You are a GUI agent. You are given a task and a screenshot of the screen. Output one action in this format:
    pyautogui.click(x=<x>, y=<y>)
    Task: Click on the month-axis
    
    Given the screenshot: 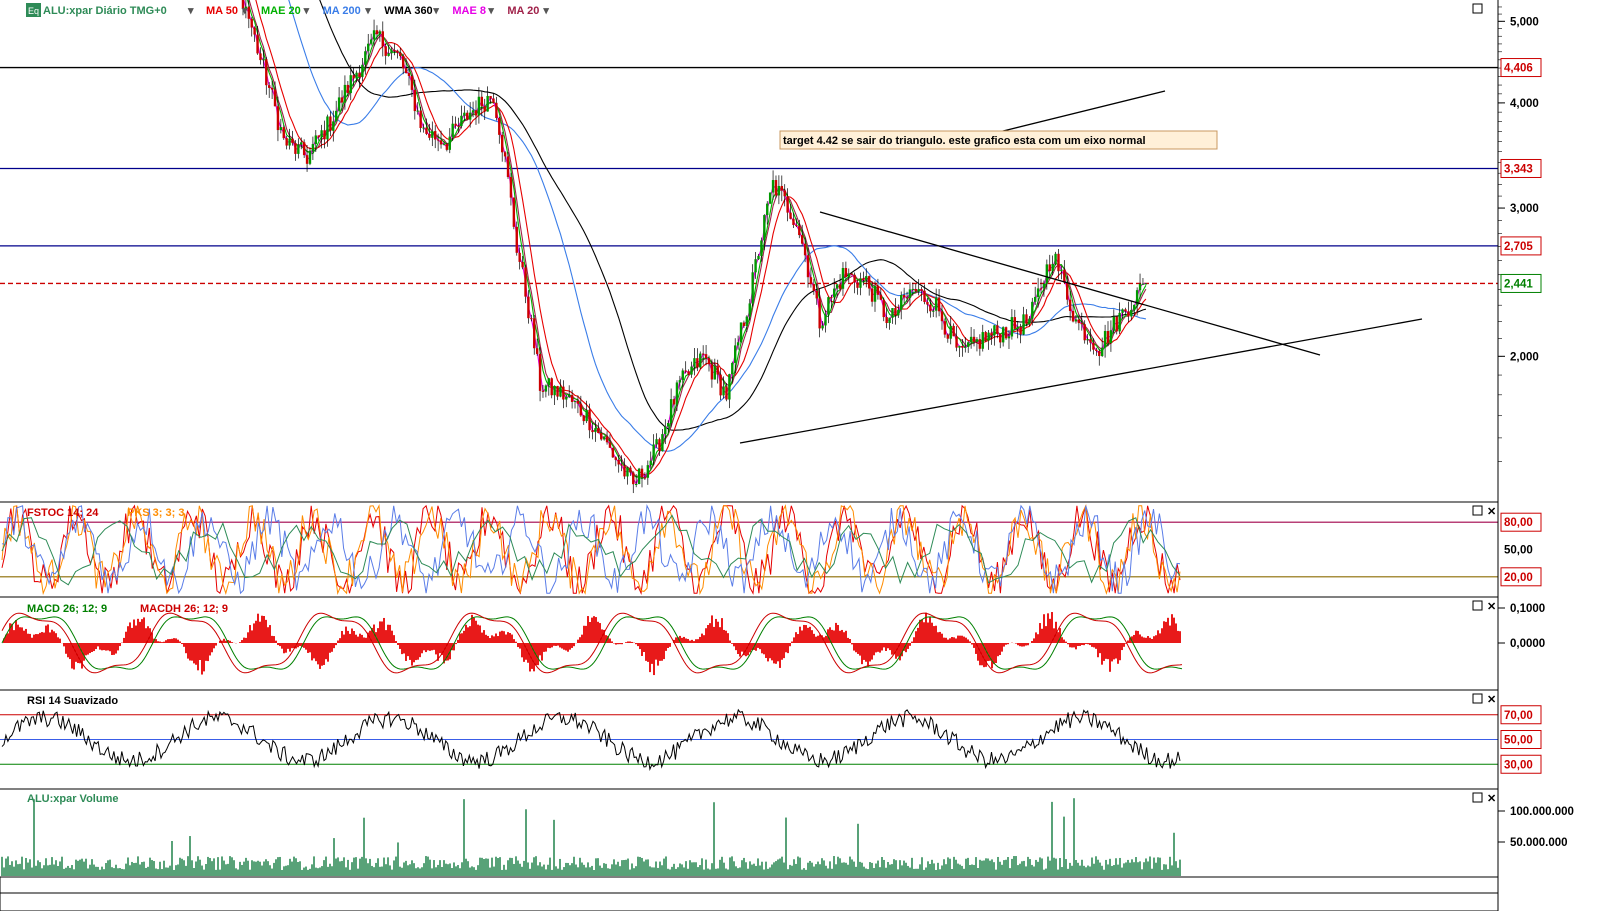 What is the action you would take?
    pyautogui.click(x=749, y=885)
    